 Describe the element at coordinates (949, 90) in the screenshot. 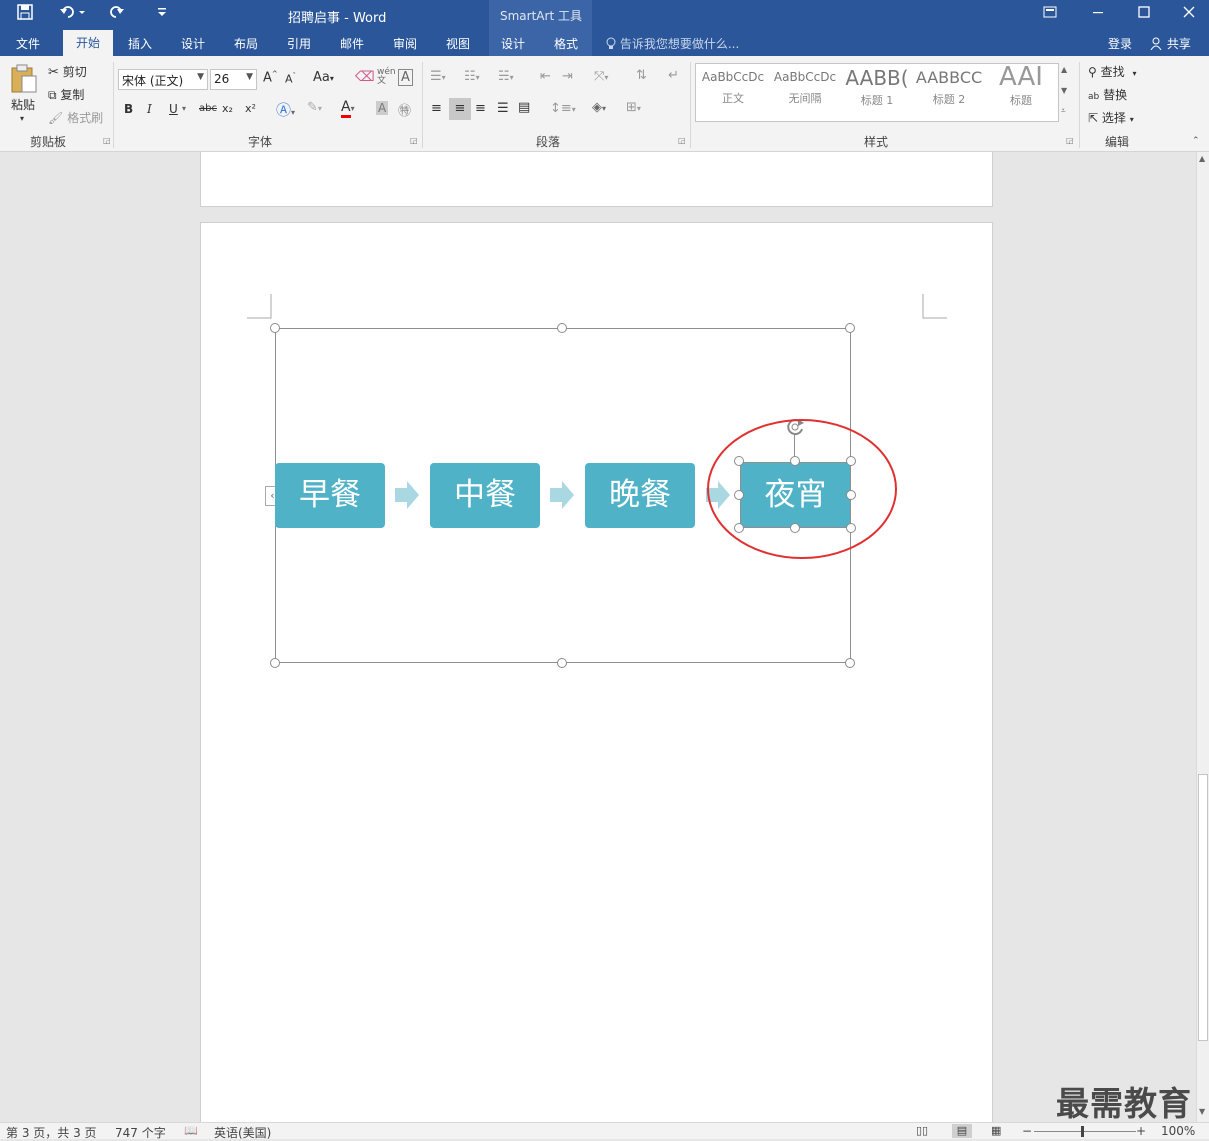

I see `style-heading-2: AABBCC 标题 2` at that location.